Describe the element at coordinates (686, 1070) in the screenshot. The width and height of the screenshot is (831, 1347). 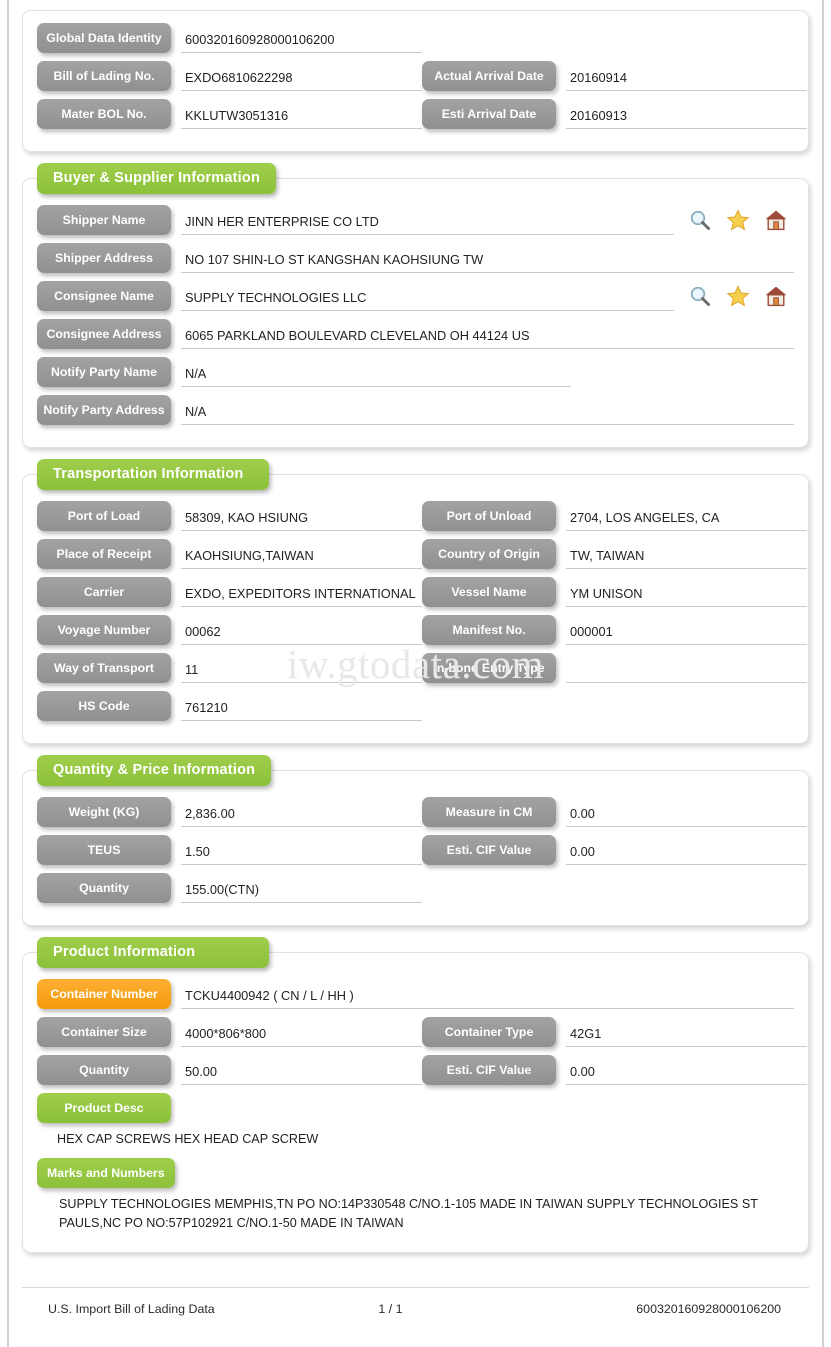
I see `value-product-esti-cif-value: 0.00` at that location.